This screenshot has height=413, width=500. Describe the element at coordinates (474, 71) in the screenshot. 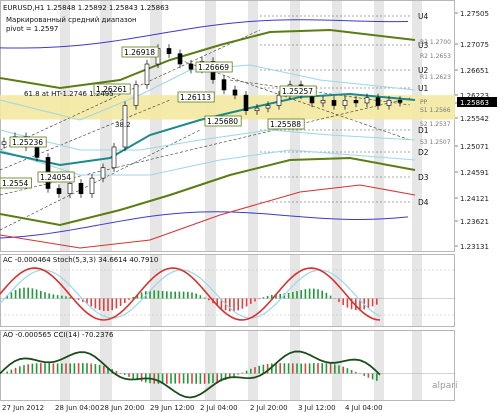

I see `price-tick-label: 1.26651` at that location.